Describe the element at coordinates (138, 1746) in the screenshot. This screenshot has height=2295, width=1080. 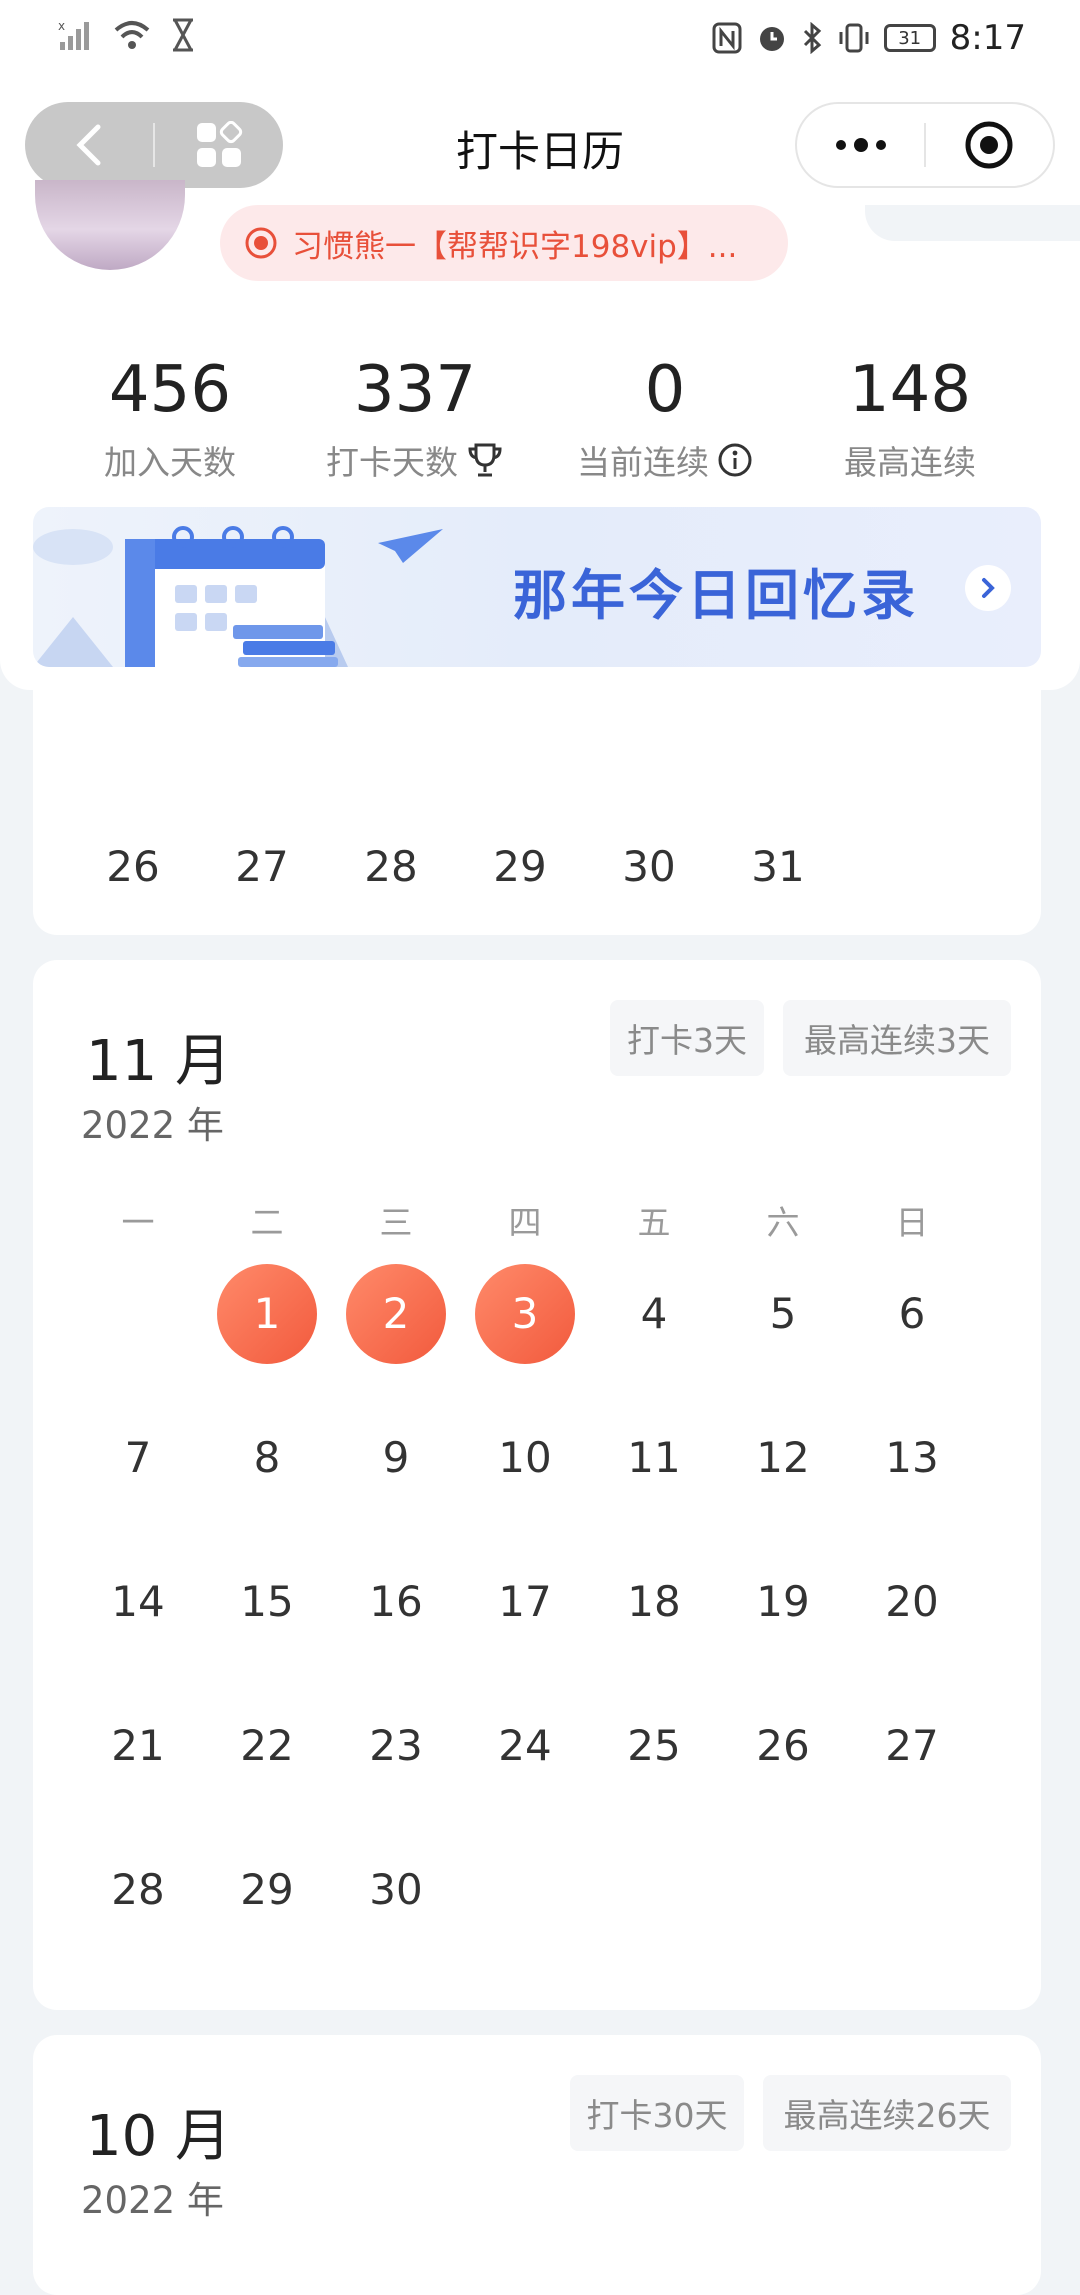
I see `calendar-day: 21` at that location.